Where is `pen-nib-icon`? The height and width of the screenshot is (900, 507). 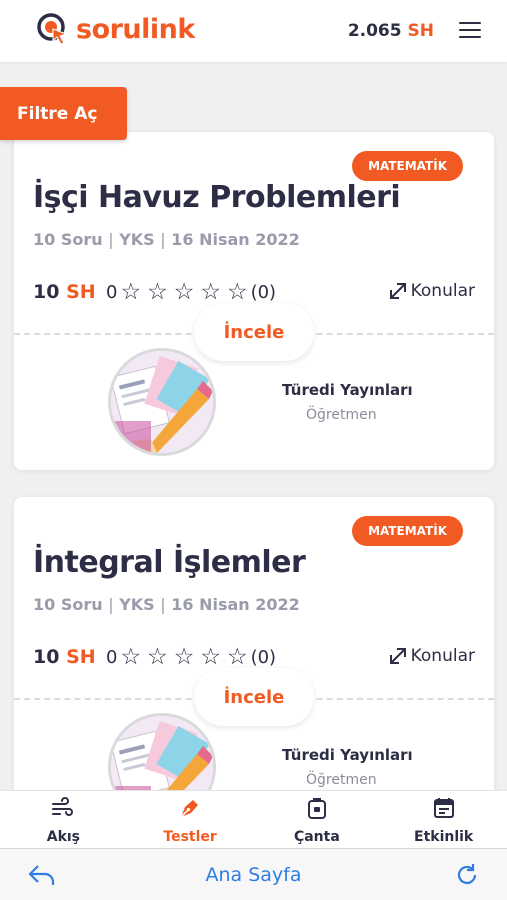
pen-nib-icon is located at coordinates (189, 809).